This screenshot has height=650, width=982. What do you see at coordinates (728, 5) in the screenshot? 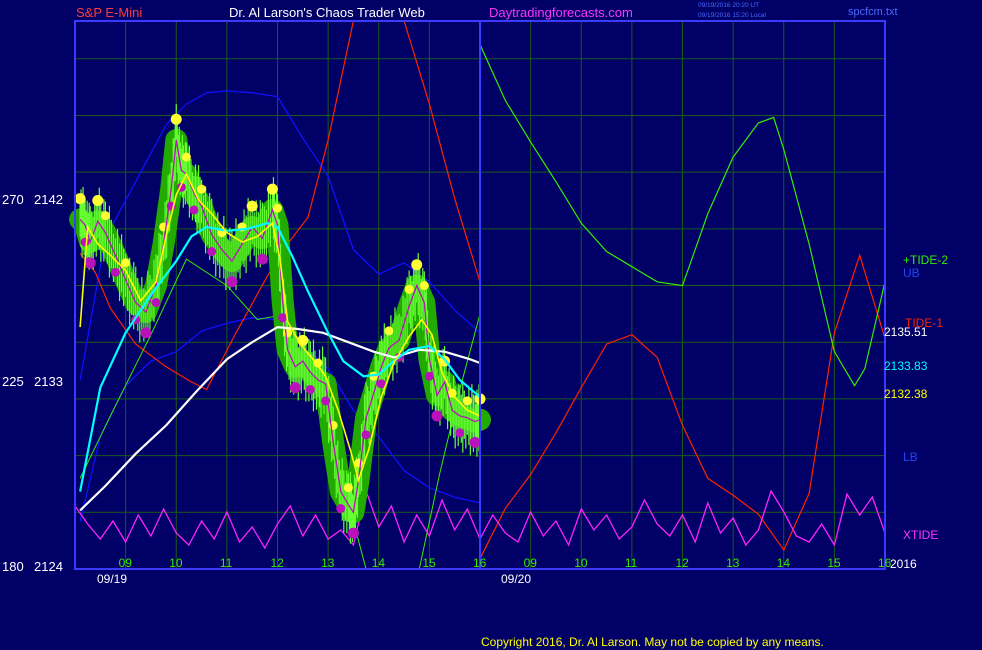
I see `timestamp-ut: 09/19/2016 20:20 UT` at bounding box center [728, 5].